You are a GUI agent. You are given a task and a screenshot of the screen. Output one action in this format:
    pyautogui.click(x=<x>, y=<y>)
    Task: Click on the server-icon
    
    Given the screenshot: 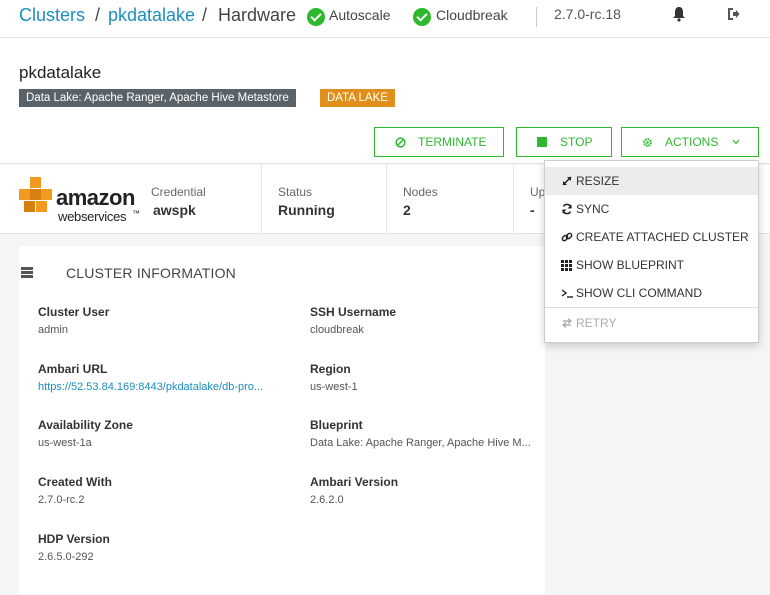 What is the action you would take?
    pyautogui.click(x=27, y=272)
    